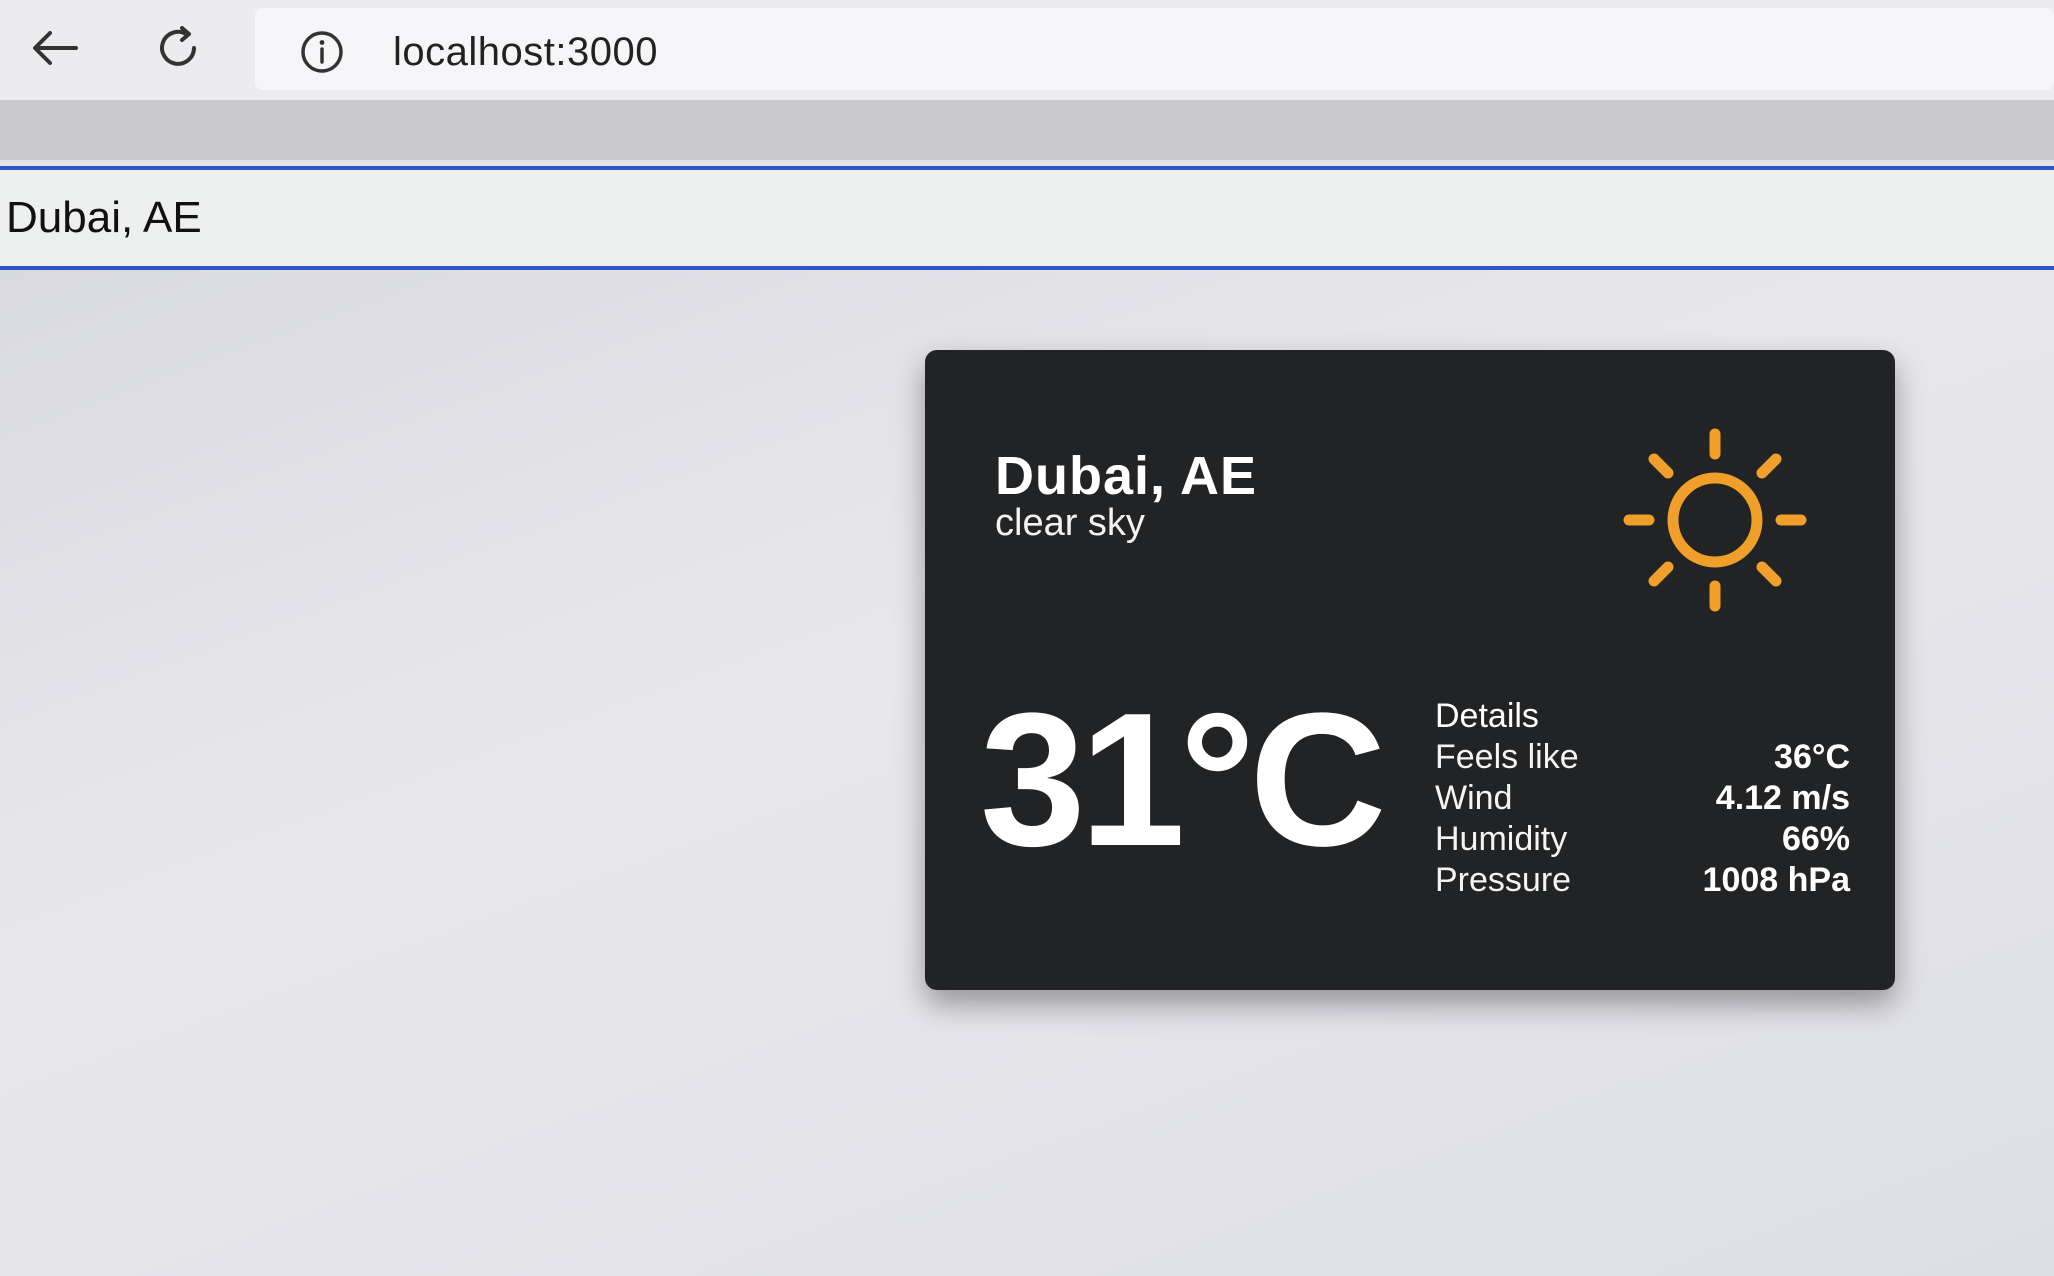 The image size is (2054, 1276). What do you see at coordinates (1503, 880) in the screenshot?
I see `detail-label: Pressure` at bounding box center [1503, 880].